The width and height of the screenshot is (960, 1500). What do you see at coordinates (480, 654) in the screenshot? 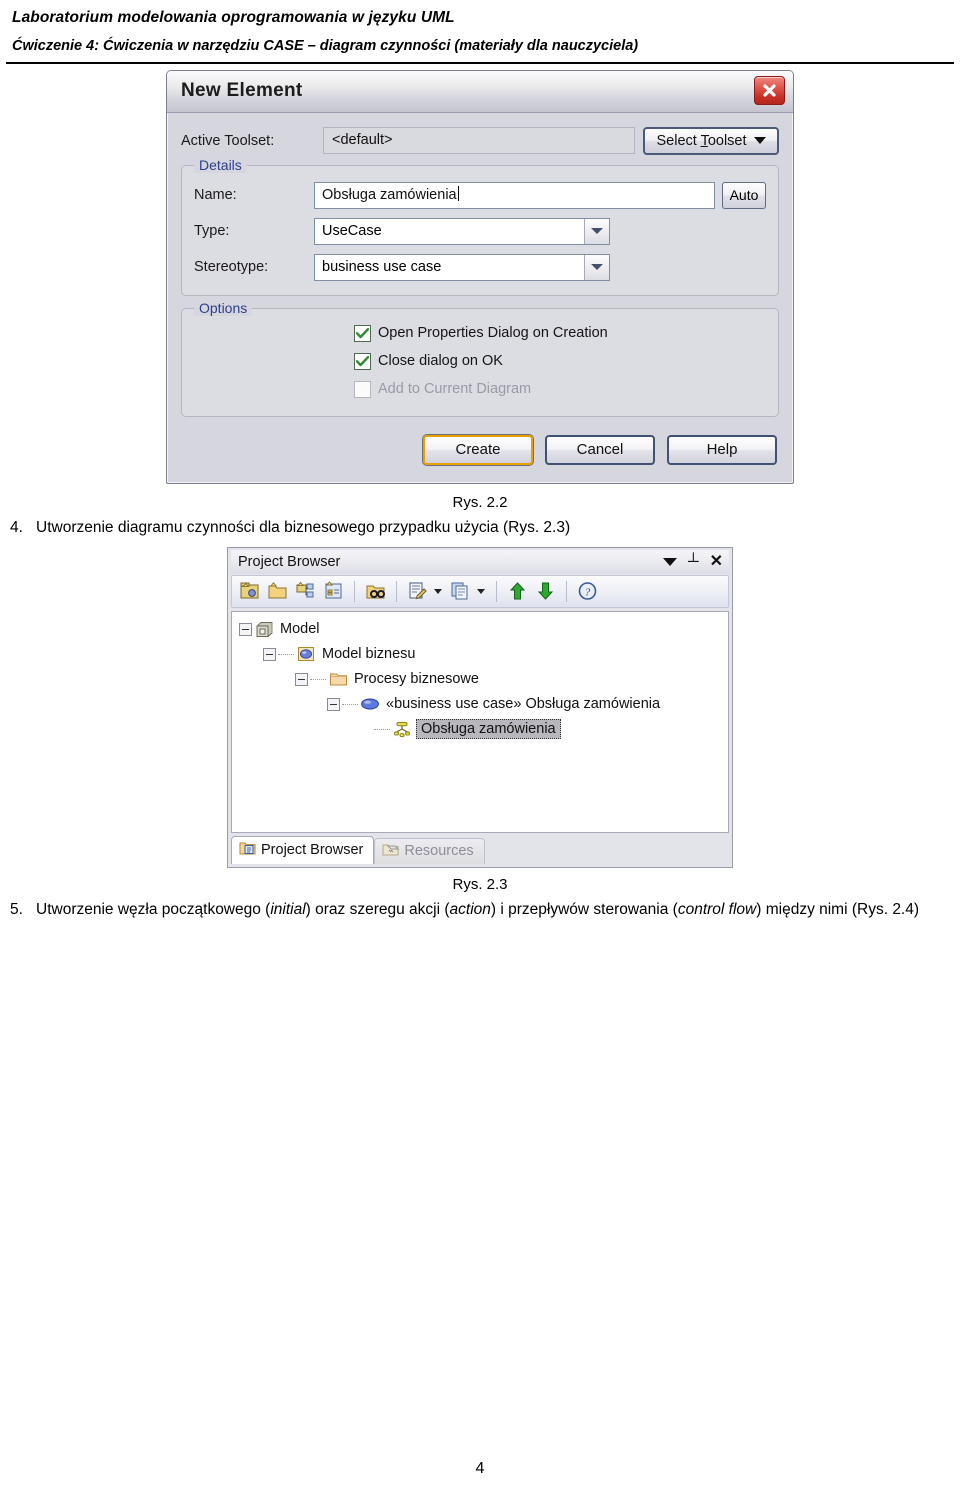
I see `tree-node-model-biznesu: Model biznesu` at bounding box center [480, 654].